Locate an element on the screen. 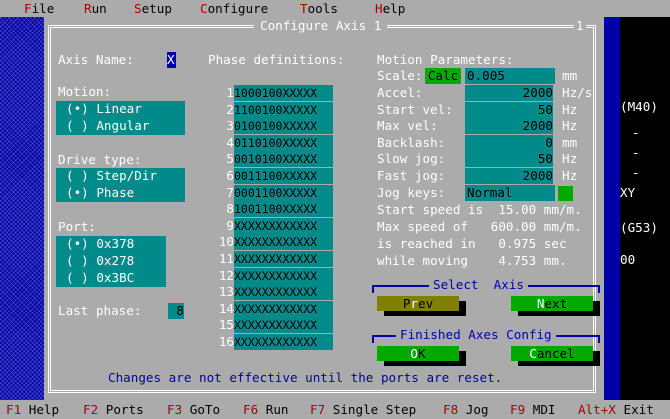  phase-number: 15 is located at coordinates (226, 325).